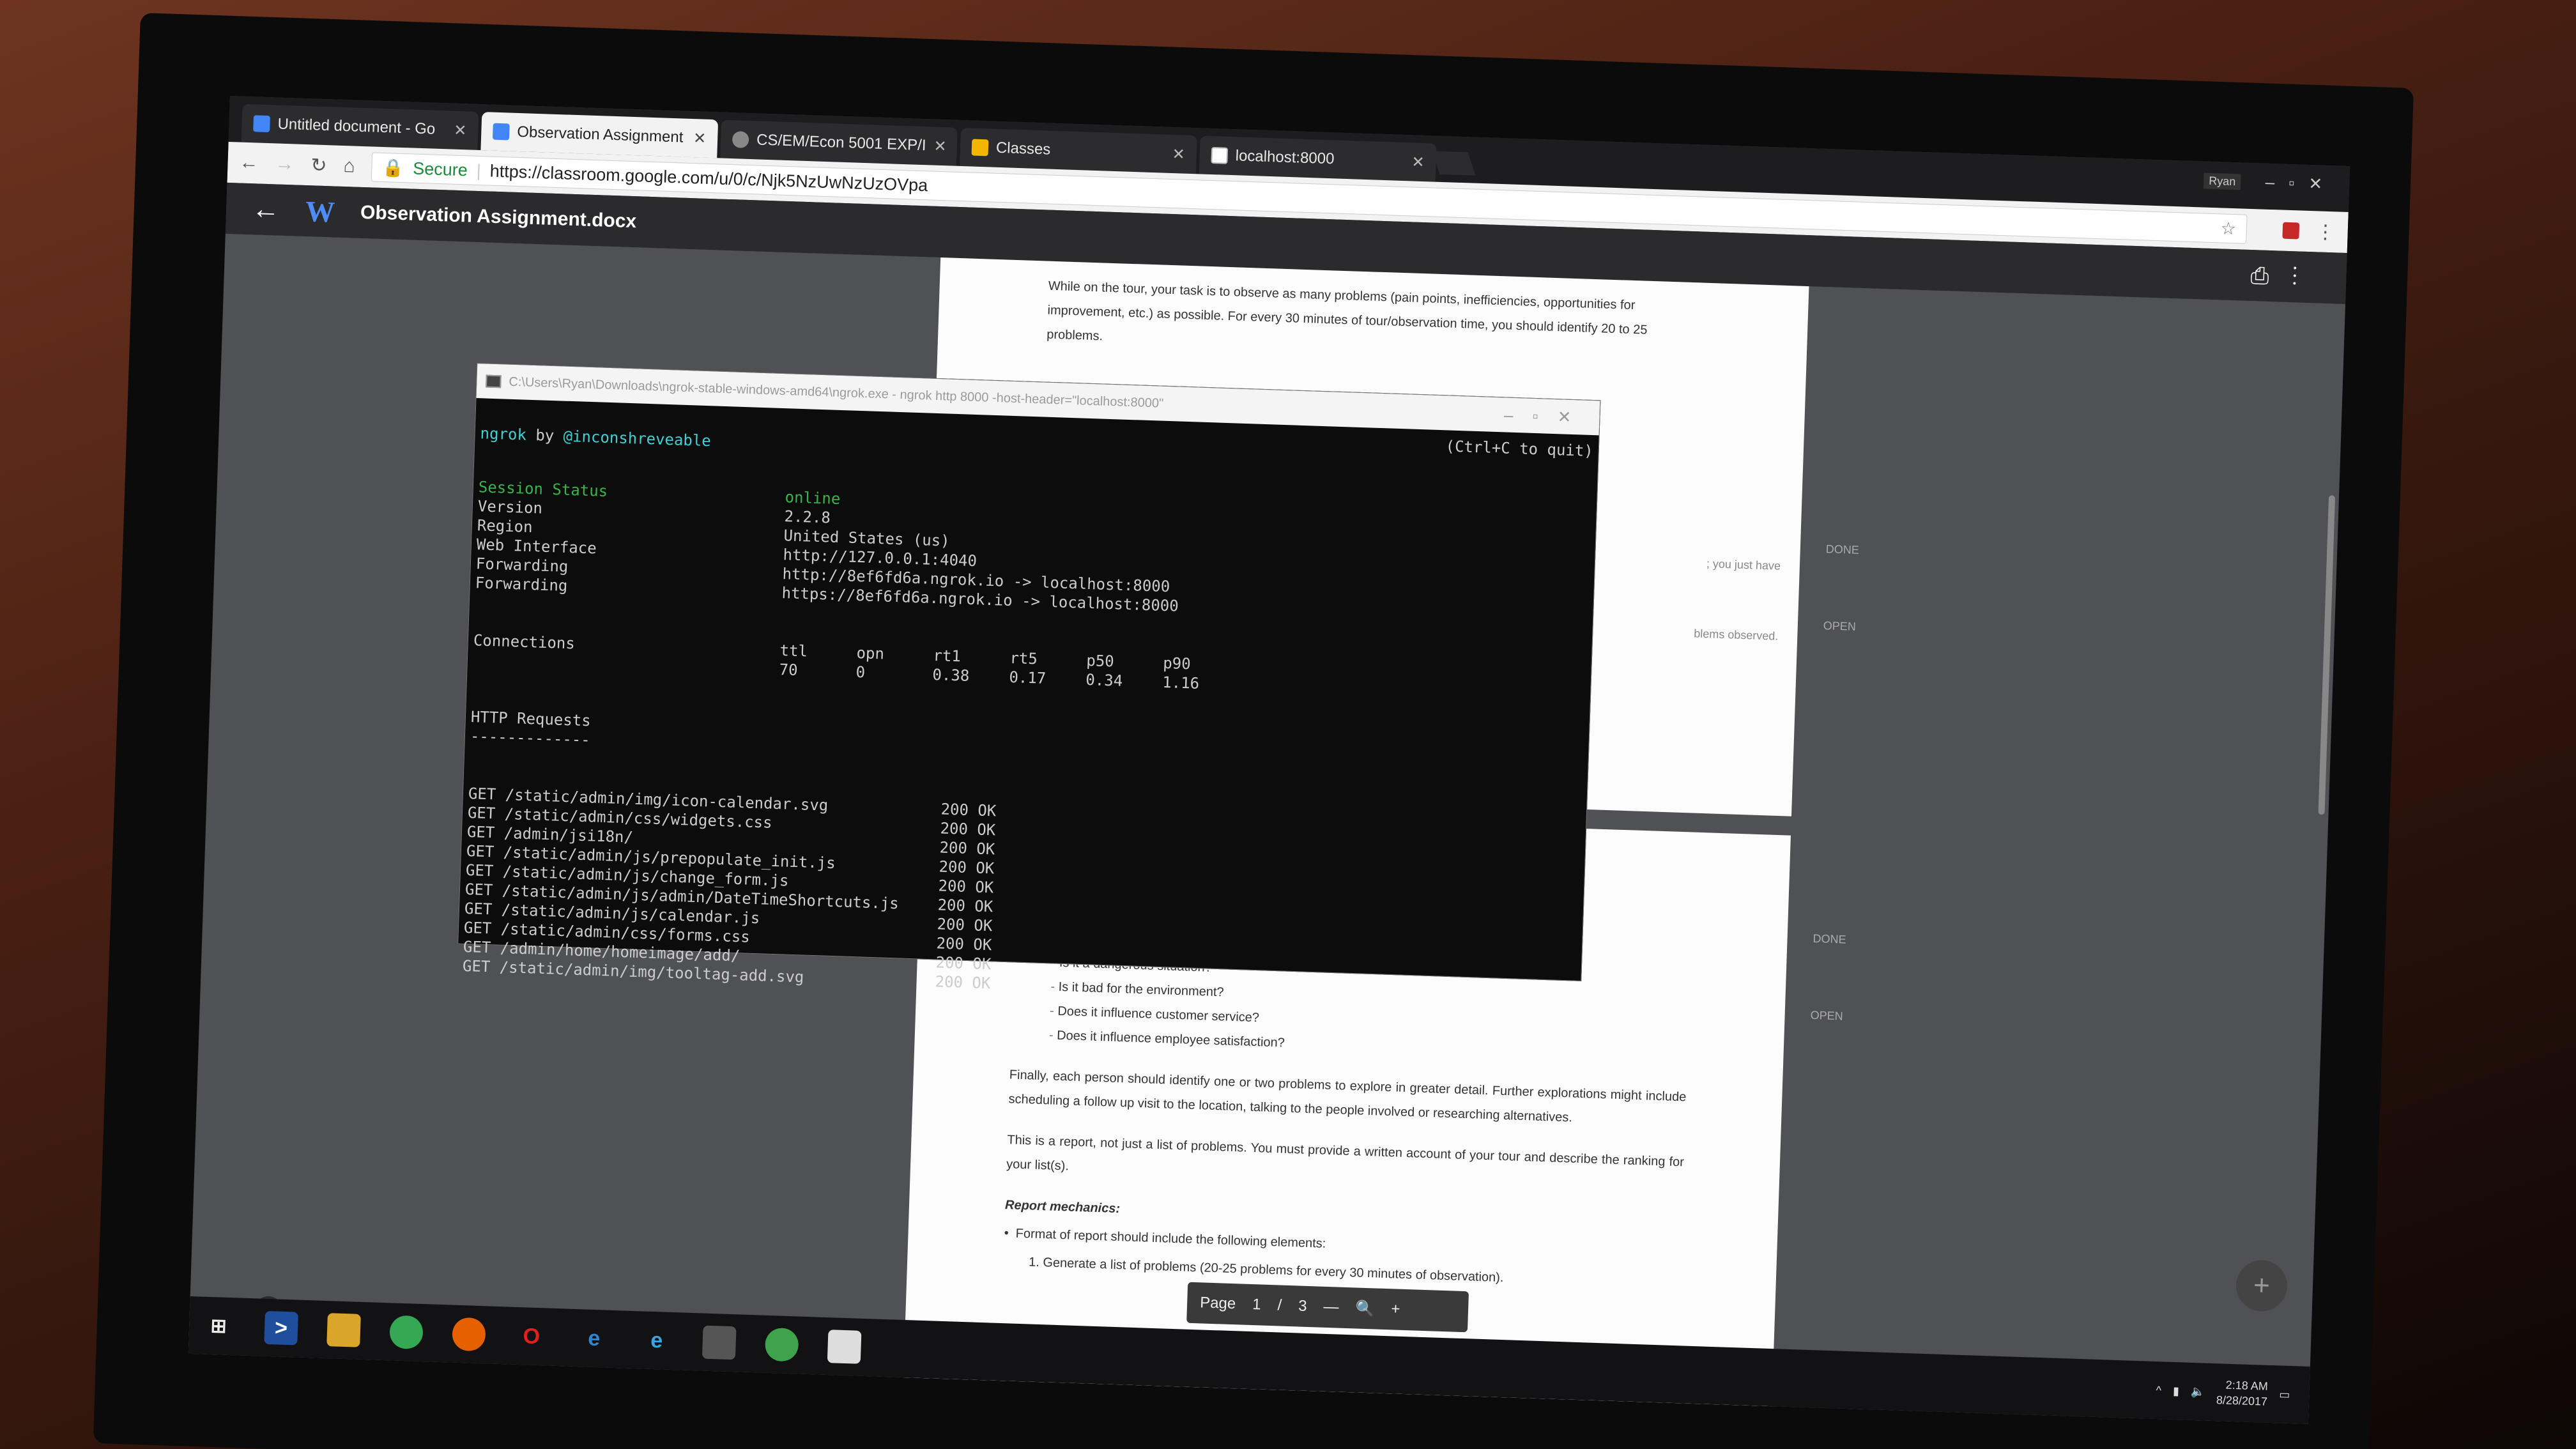 This screenshot has width=2576, height=1449. What do you see at coordinates (719, 1342) in the screenshot?
I see `command-prompt-icon` at bounding box center [719, 1342].